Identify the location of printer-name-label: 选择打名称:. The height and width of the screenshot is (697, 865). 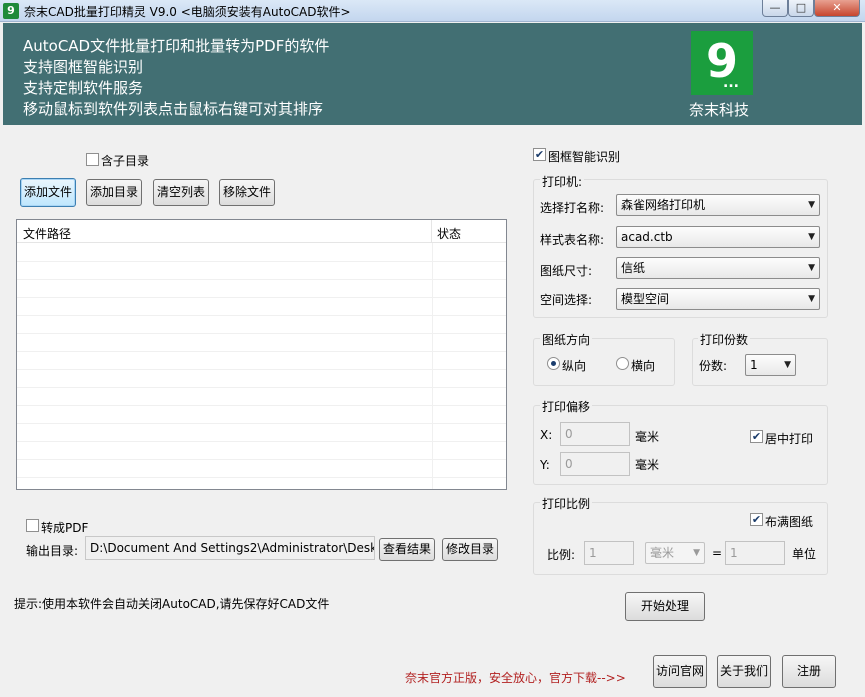
(572, 208).